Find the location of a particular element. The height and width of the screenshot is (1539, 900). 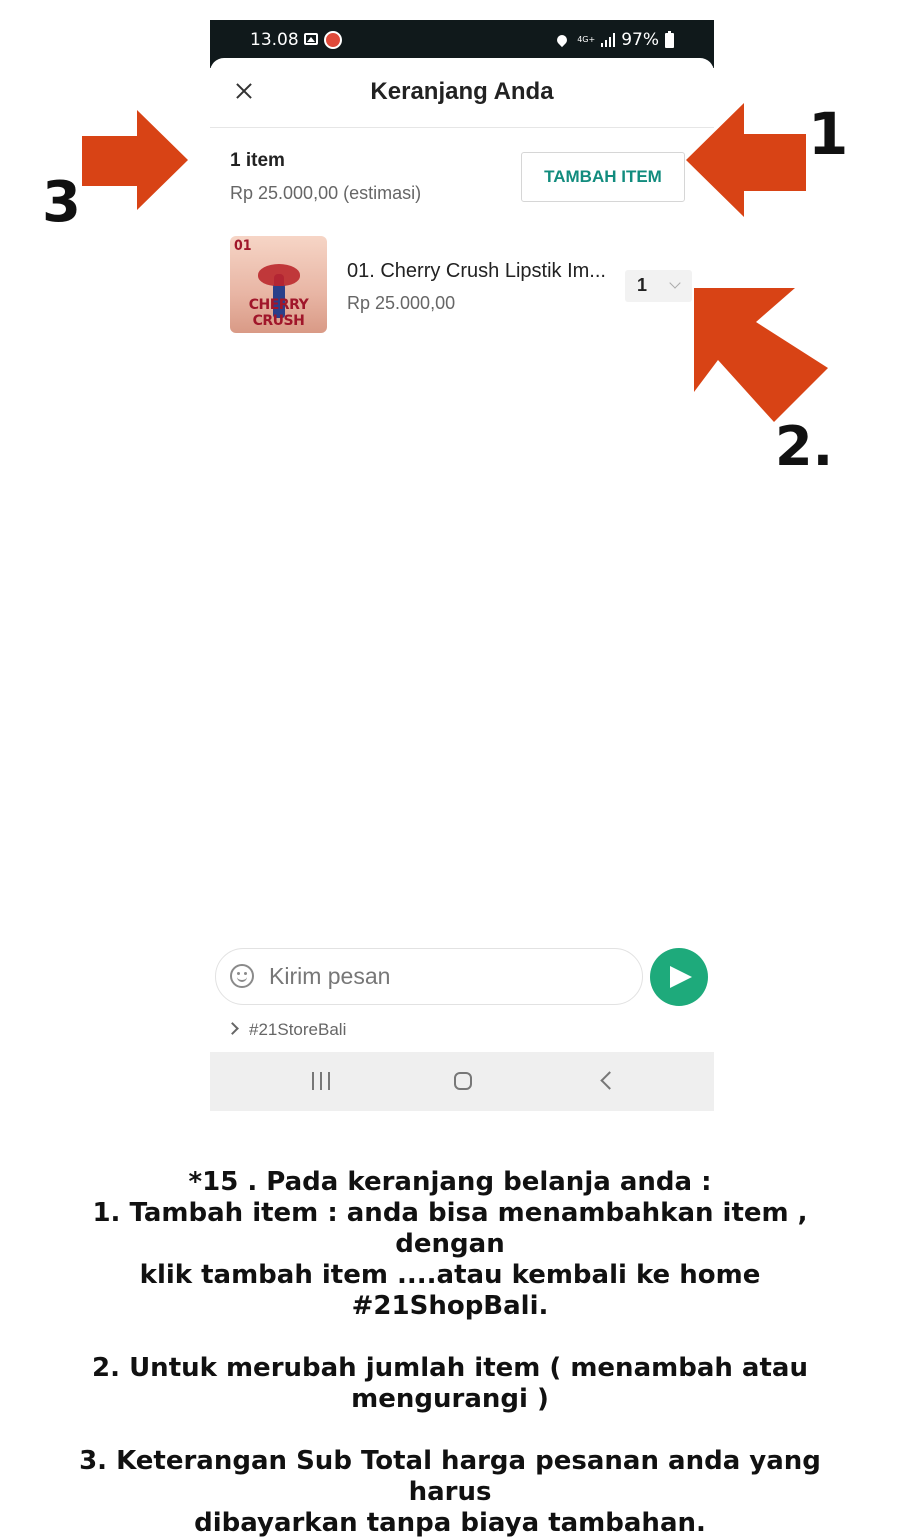

chevron-right-icon is located at coordinates (232, 1028).